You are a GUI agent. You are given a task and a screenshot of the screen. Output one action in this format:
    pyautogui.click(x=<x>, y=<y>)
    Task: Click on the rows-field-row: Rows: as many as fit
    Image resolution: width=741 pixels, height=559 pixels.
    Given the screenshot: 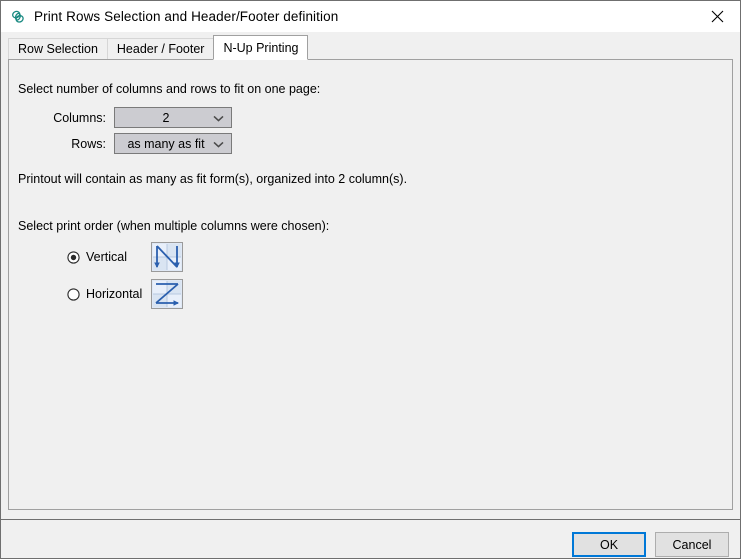 What is the action you would take?
    pyautogui.click(x=120, y=143)
    